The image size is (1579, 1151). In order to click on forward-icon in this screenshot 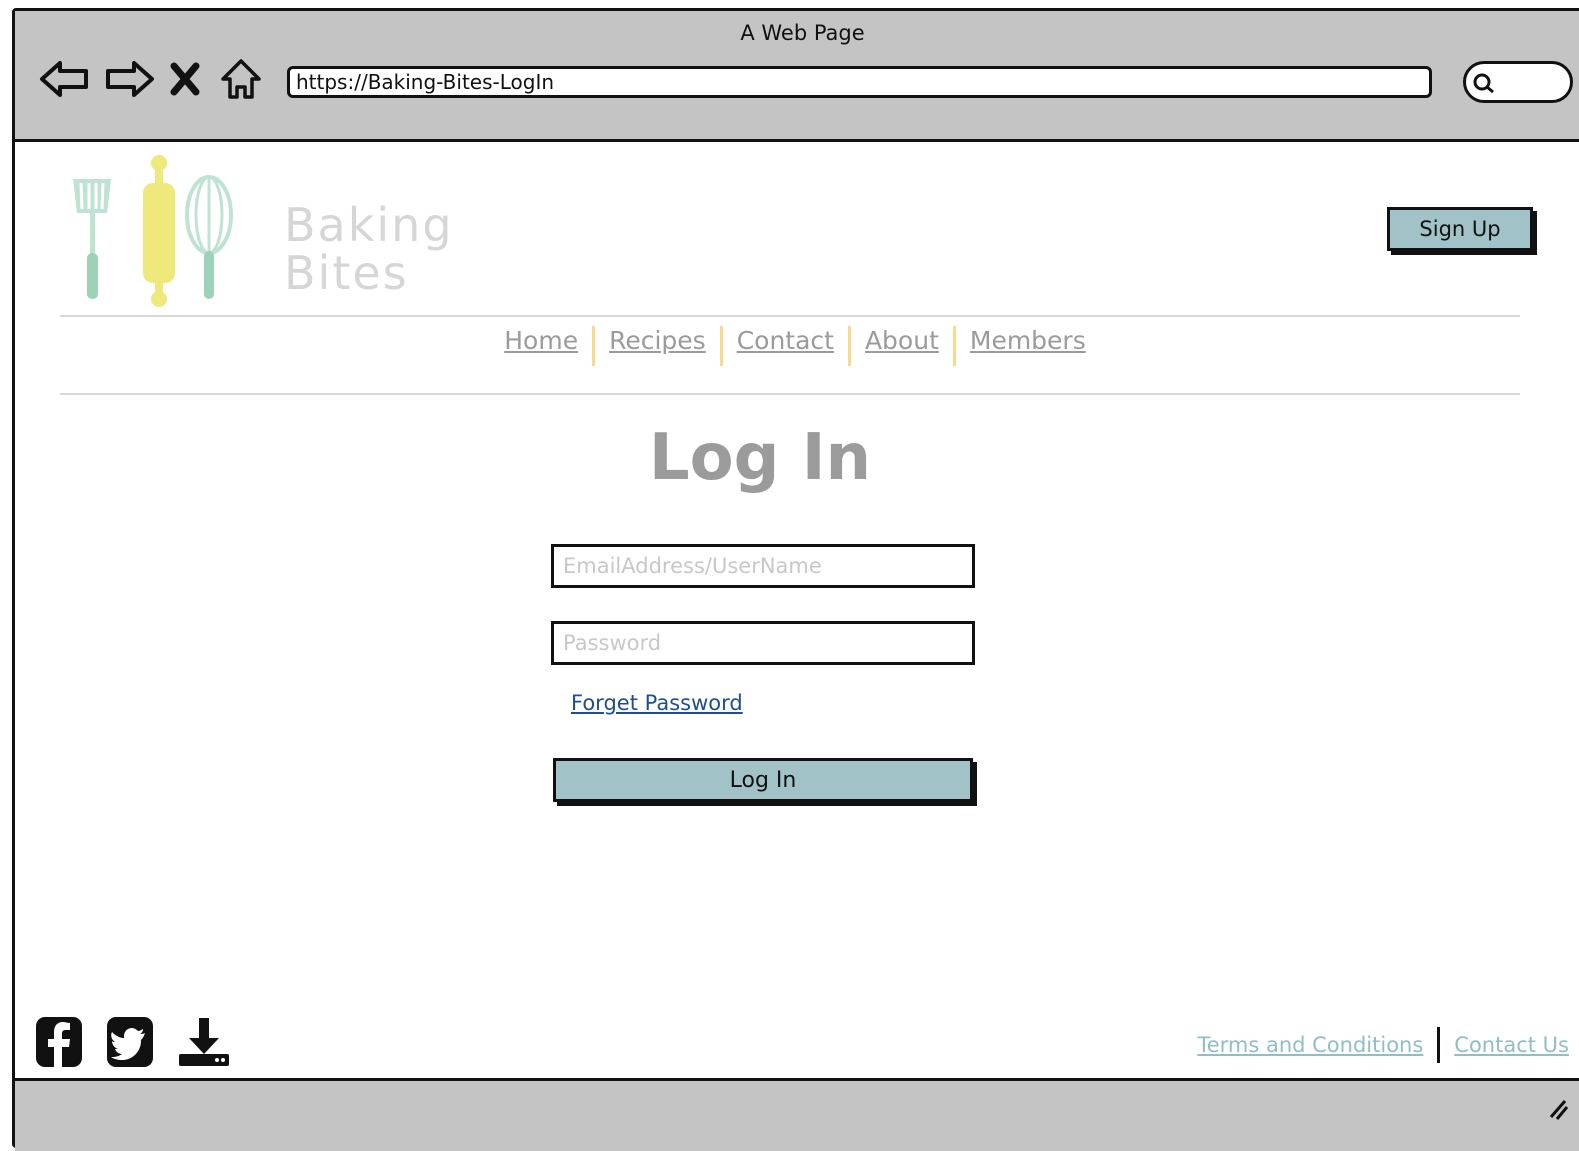, I will do `click(130, 79)`.